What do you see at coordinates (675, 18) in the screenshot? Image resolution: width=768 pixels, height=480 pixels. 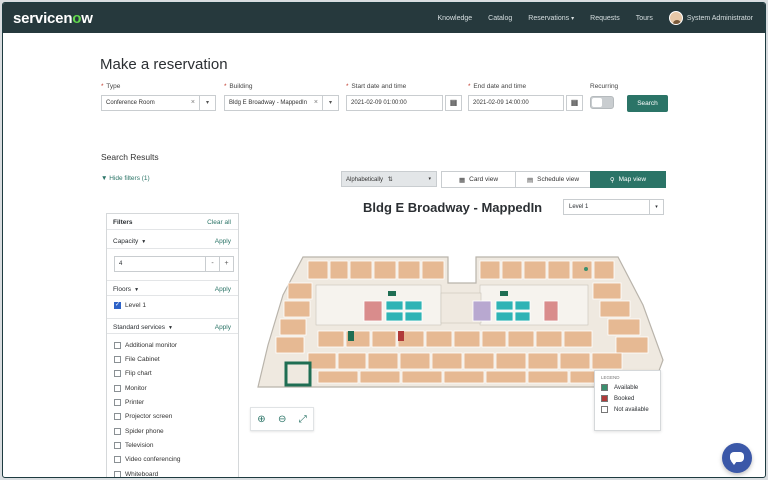 I see `avatar` at bounding box center [675, 18].